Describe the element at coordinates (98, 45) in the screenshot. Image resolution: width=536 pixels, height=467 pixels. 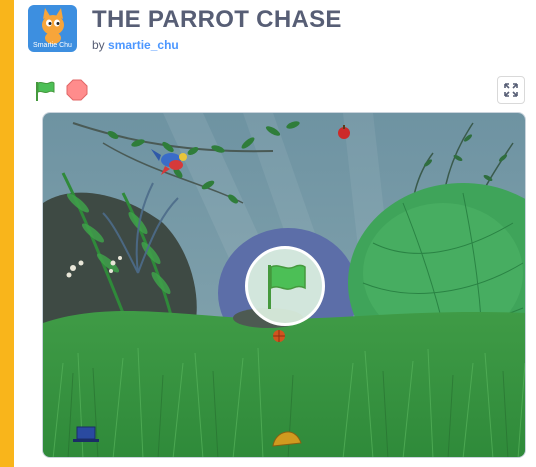
I see `by-label: by` at that location.